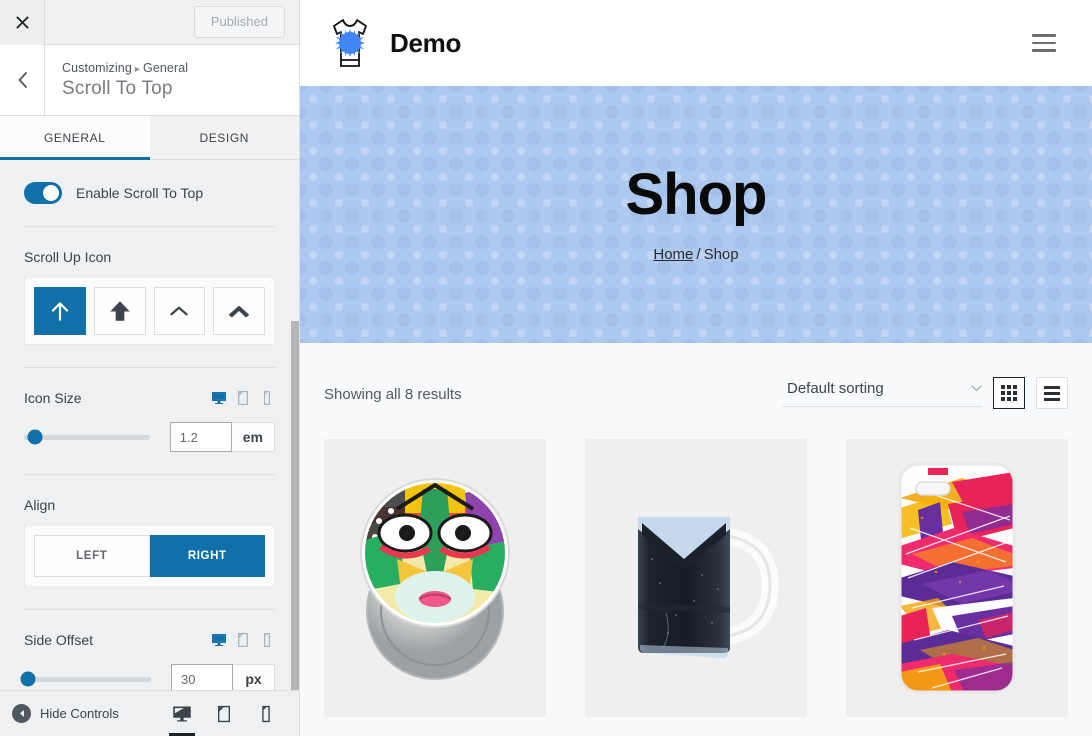  What do you see at coordinates (835, 388) in the screenshot?
I see `sorting-value: Default sorting` at bounding box center [835, 388].